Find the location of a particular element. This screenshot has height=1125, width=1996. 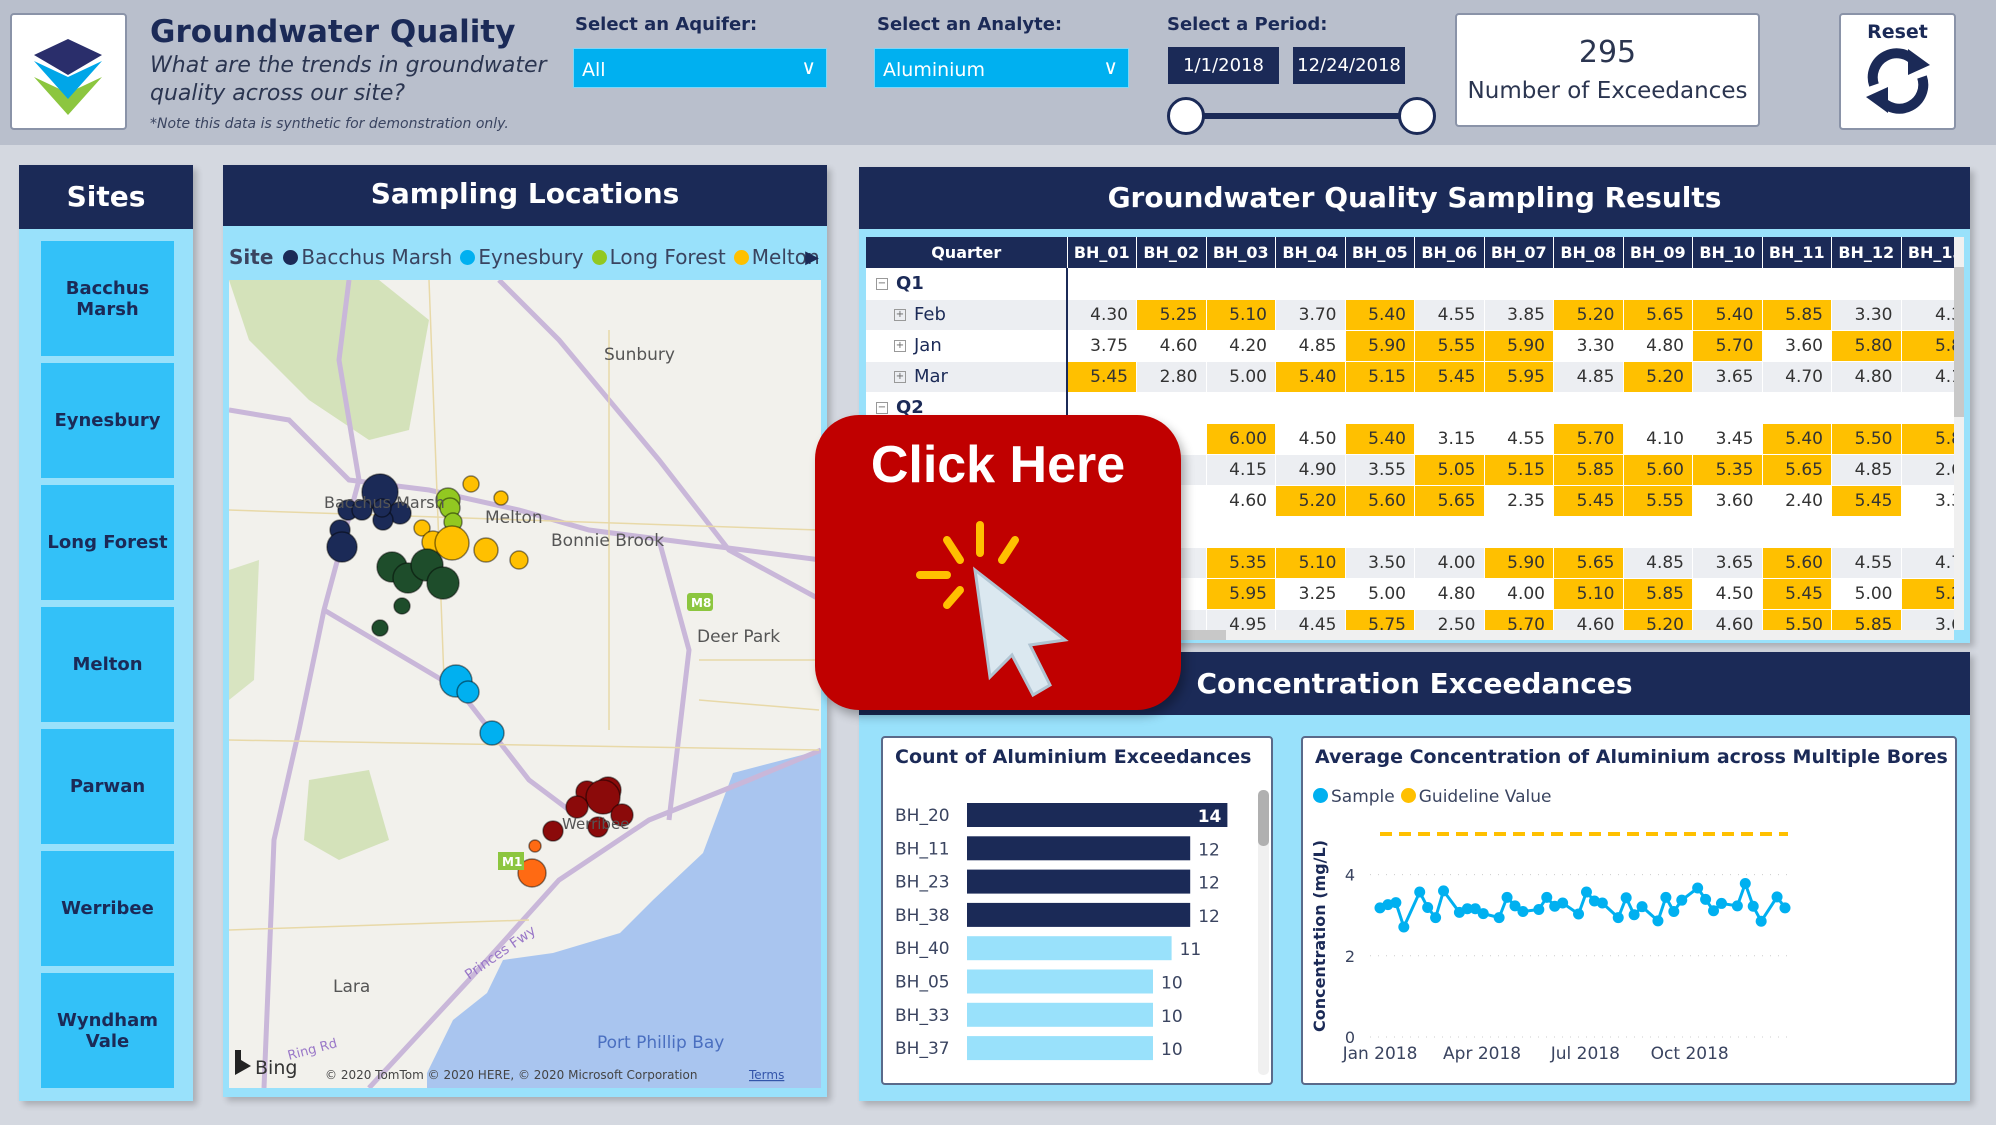

site-button: Long Forest is located at coordinates (107, 542).